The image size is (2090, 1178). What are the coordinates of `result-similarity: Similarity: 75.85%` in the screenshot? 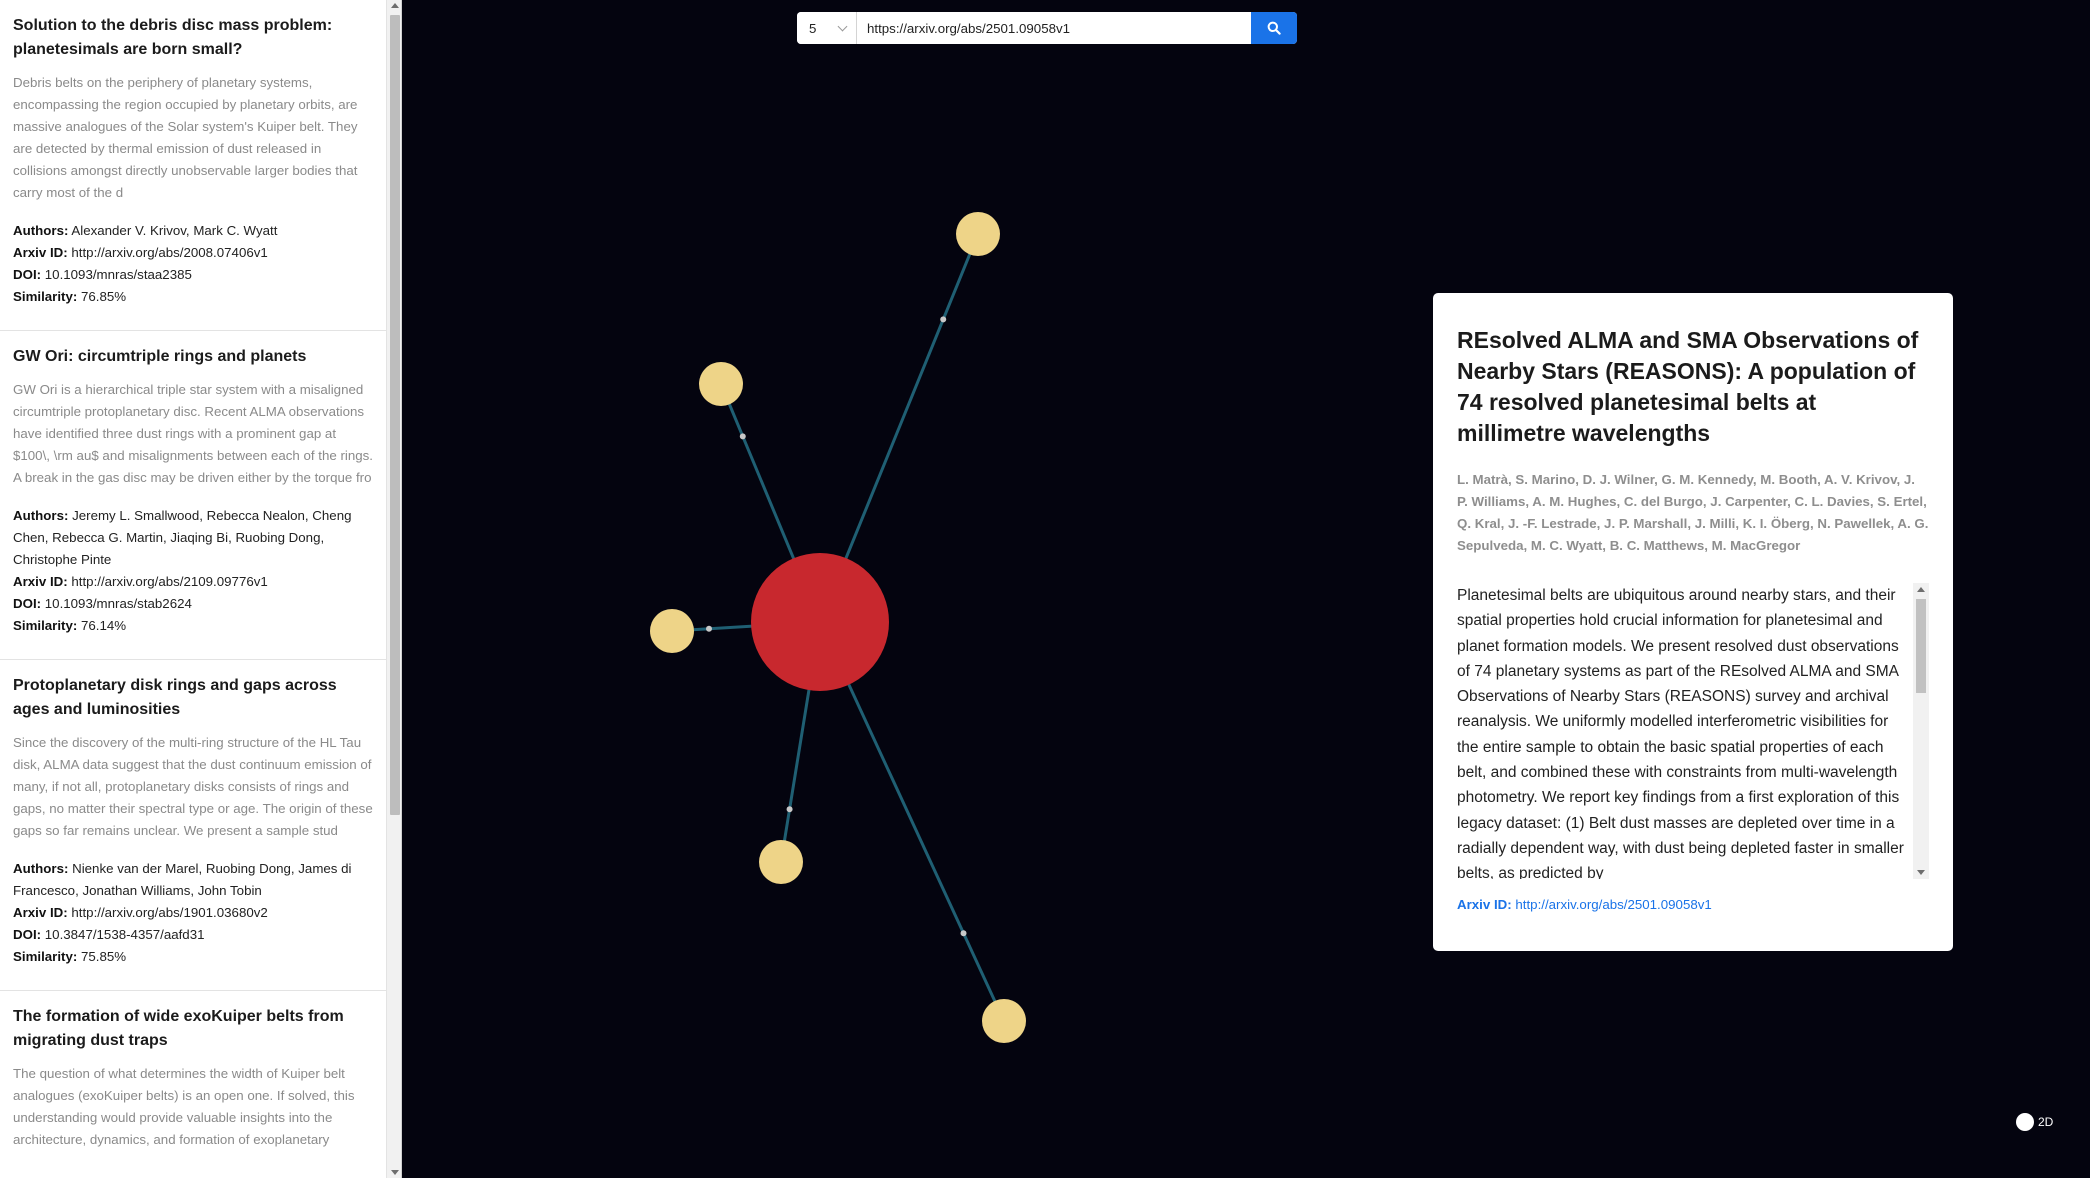 It's located at (70, 956).